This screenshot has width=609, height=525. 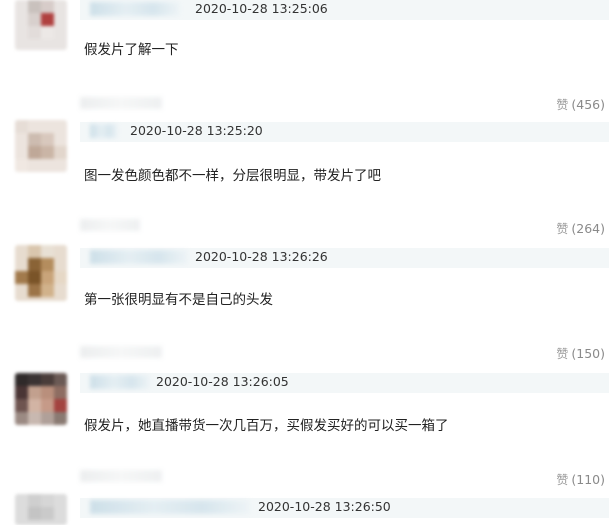 I want to click on comment-meta-bar: 2020-10-28 13:25:06, so click(x=344, y=10).